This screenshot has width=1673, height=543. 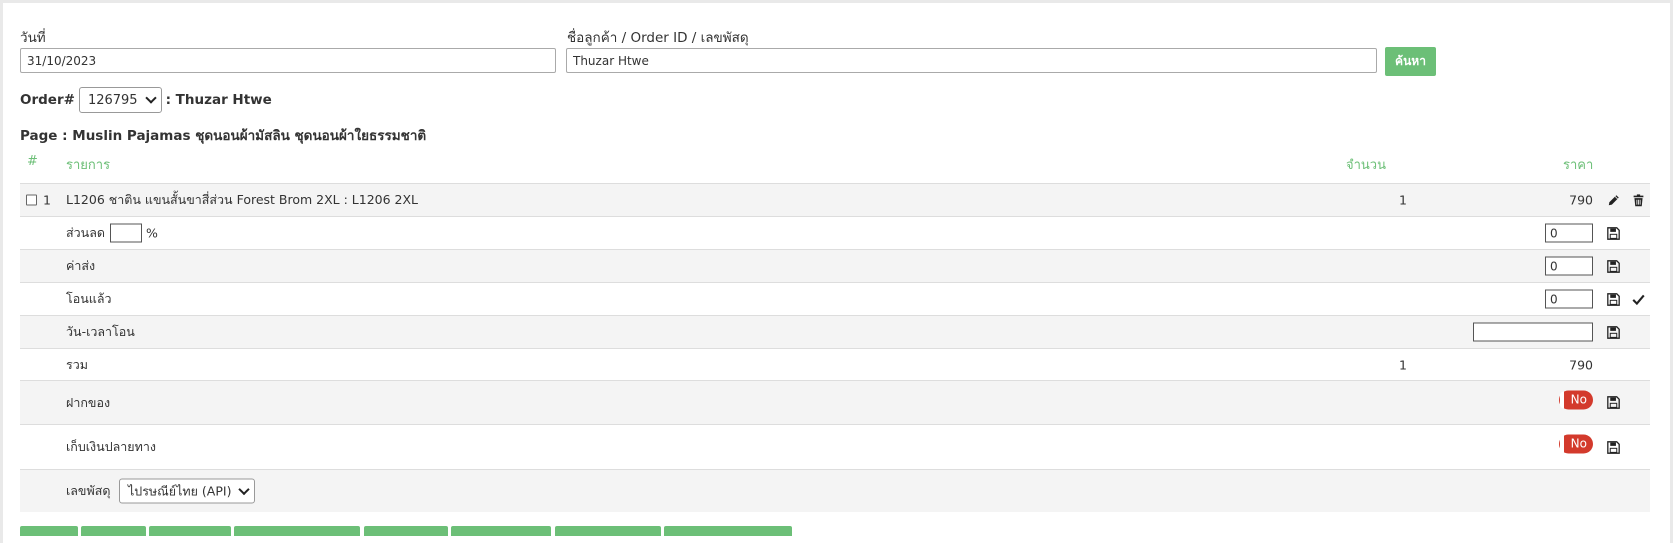 I want to click on total-price: 790, so click(x=1581, y=364).